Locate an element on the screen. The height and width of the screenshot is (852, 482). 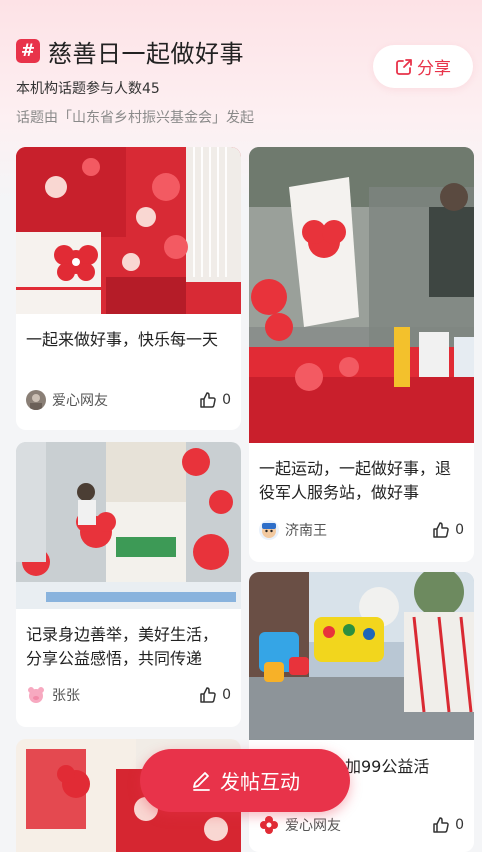
hash-icon: # is located at coordinates (28, 51).